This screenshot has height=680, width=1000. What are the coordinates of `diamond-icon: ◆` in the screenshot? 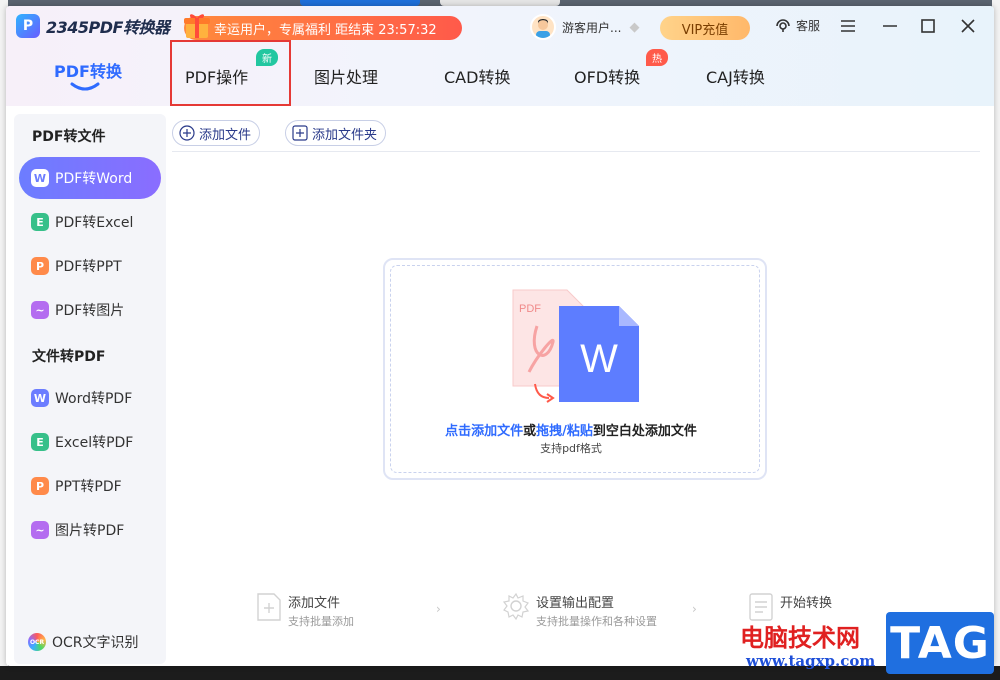 It's located at (634, 27).